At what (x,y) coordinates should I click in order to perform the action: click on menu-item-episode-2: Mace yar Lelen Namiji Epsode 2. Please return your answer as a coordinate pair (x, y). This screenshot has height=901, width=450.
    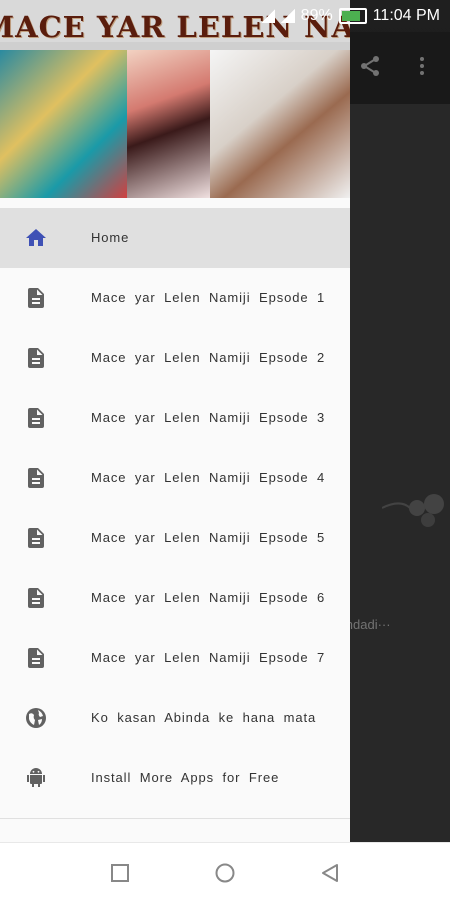
    Looking at the image, I should click on (175, 358).